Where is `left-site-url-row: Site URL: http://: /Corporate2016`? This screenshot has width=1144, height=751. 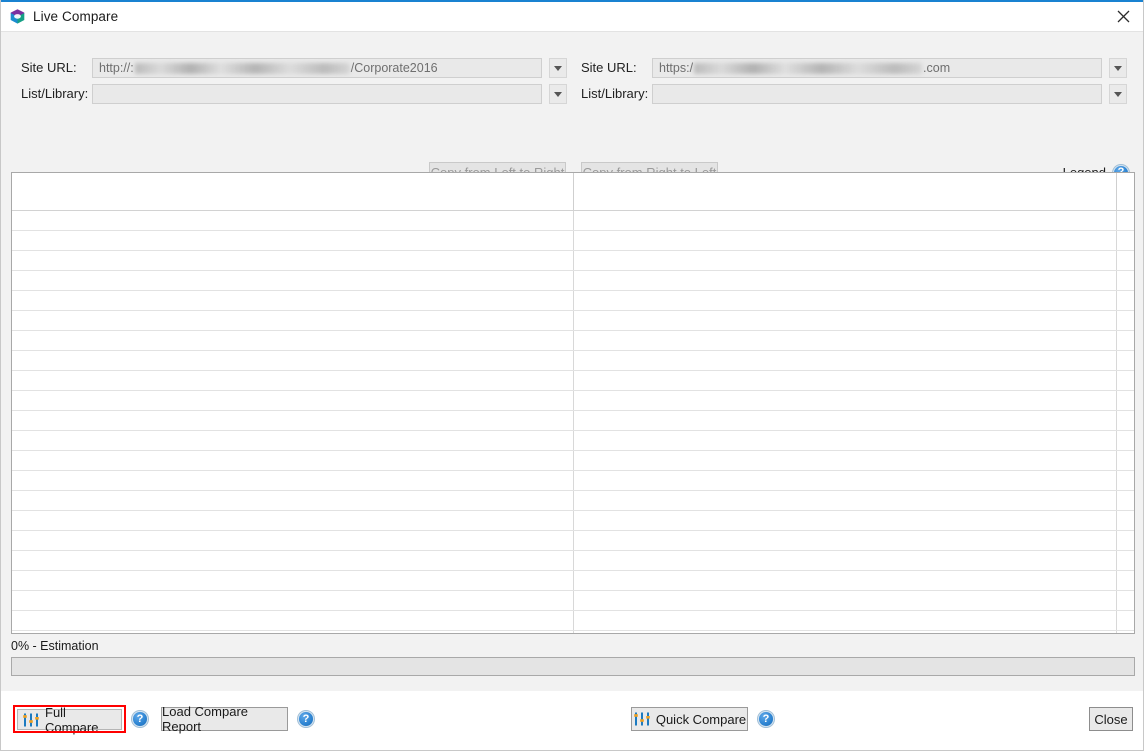 left-site-url-row: Site URL: http://: /Corporate2016 is located at coordinates (296, 68).